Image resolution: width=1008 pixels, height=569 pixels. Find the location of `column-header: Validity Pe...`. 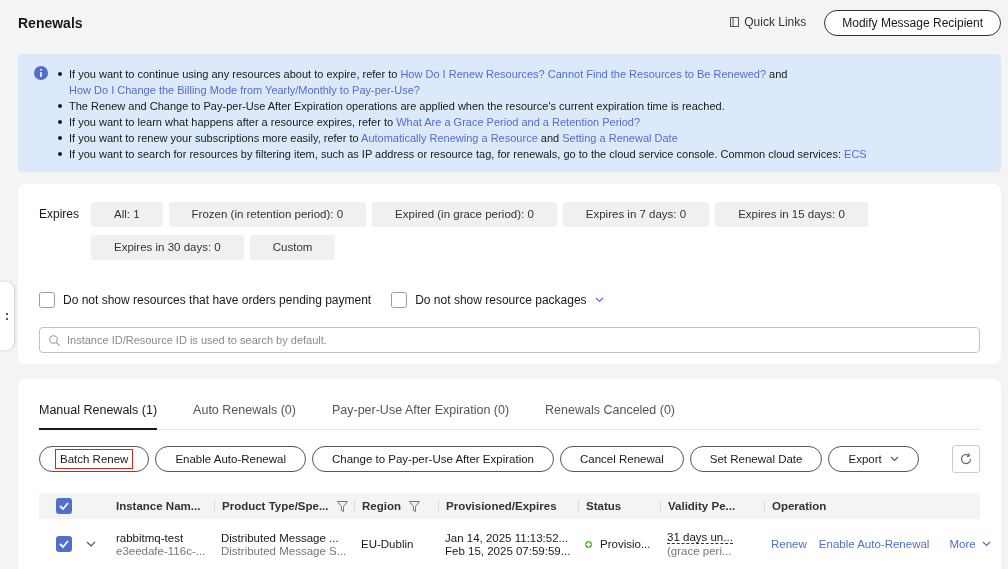

column-header: Validity Pe... is located at coordinates (702, 506).